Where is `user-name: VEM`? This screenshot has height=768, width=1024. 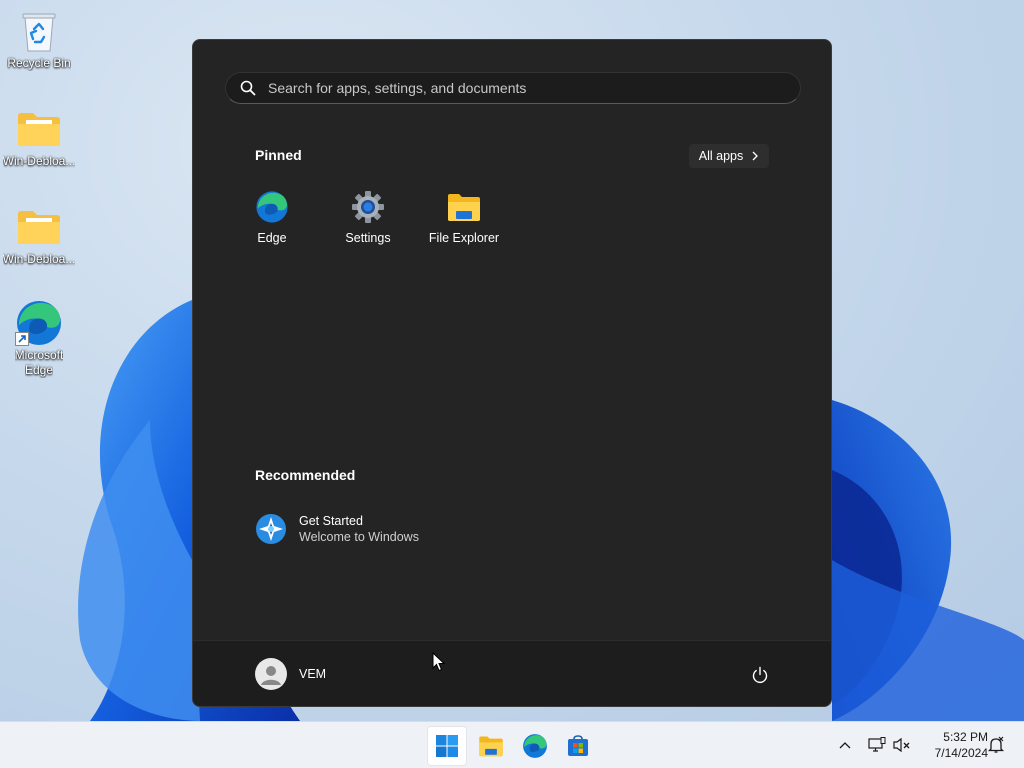 user-name: VEM is located at coordinates (313, 674).